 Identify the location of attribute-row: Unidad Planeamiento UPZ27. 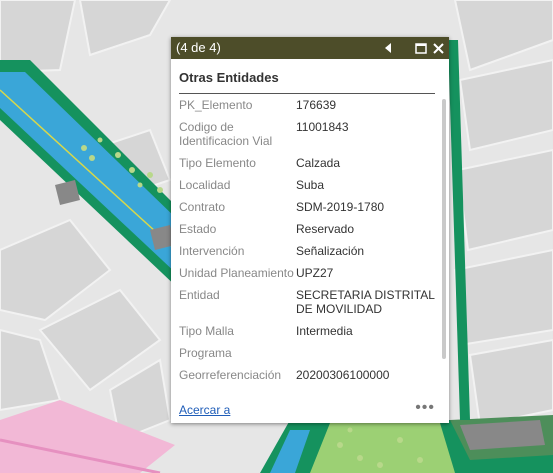
(311, 277).